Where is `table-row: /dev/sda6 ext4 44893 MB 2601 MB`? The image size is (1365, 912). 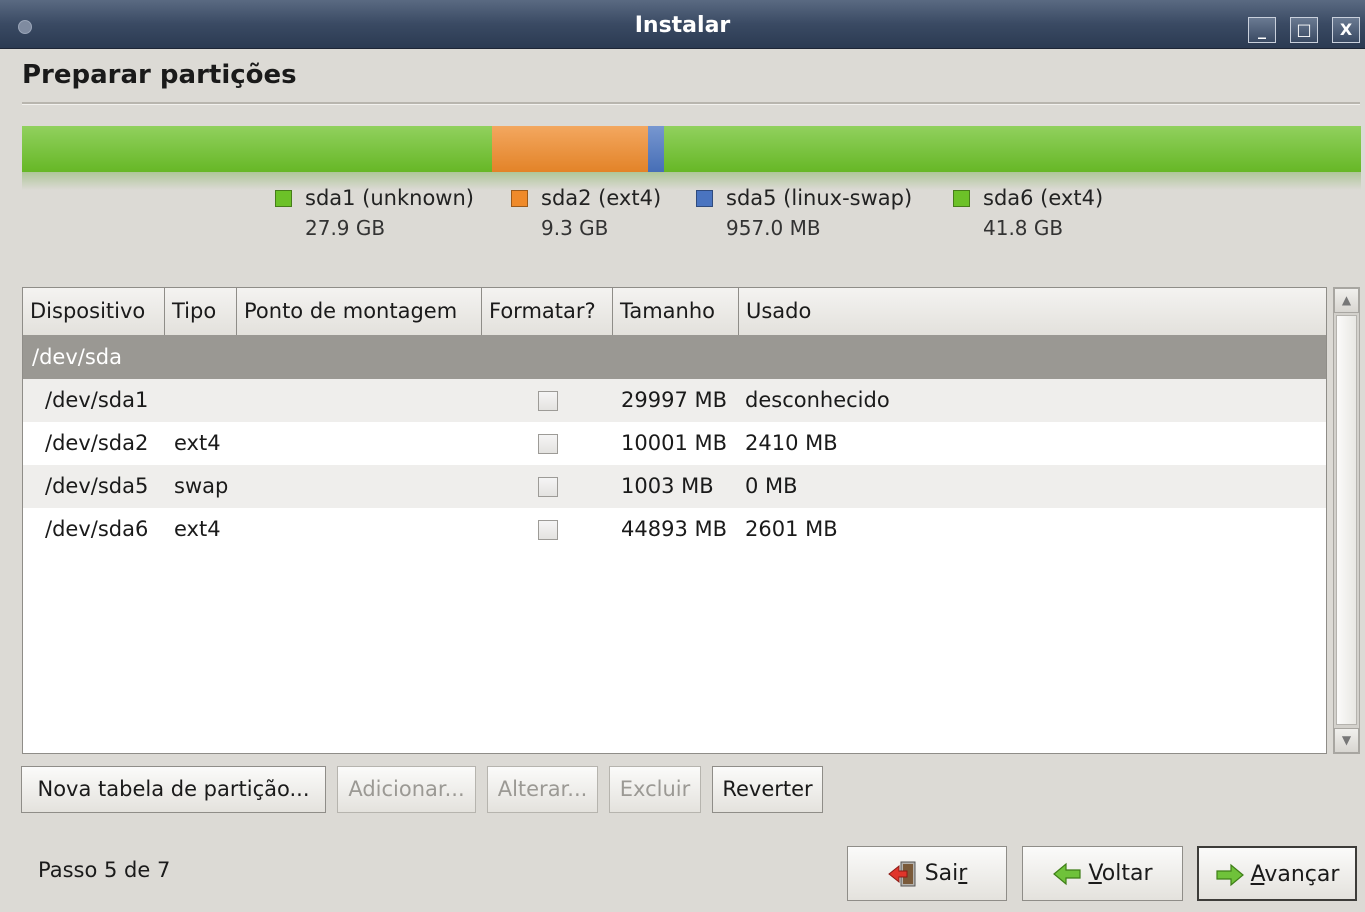
table-row: /dev/sda6 ext4 44893 MB 2601 MB is located at coordinates (674, 529).